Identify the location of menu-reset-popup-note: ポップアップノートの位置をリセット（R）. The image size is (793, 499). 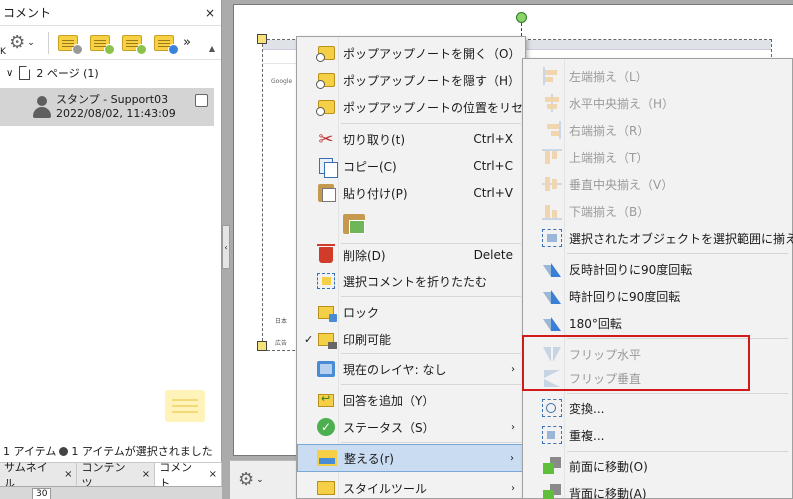
(438, 107).